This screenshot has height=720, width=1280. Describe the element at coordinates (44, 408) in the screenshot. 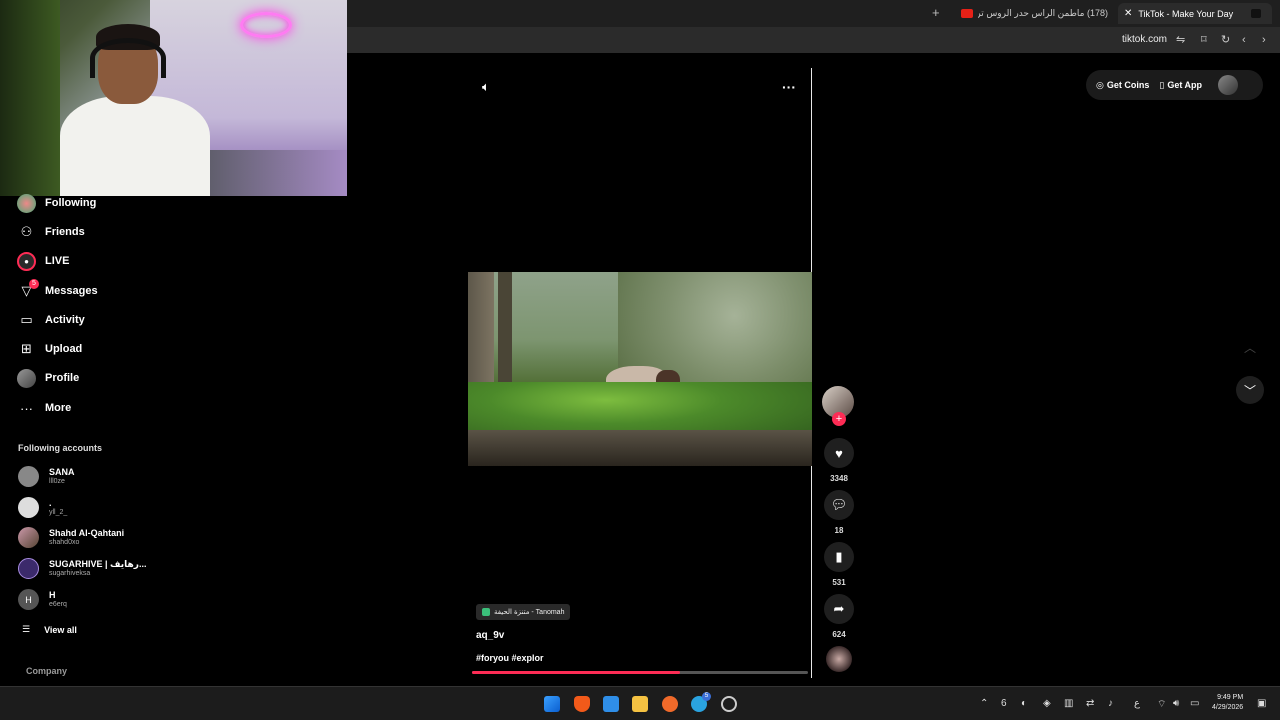

I see `sidebar-item-more: ··· More` at that location.